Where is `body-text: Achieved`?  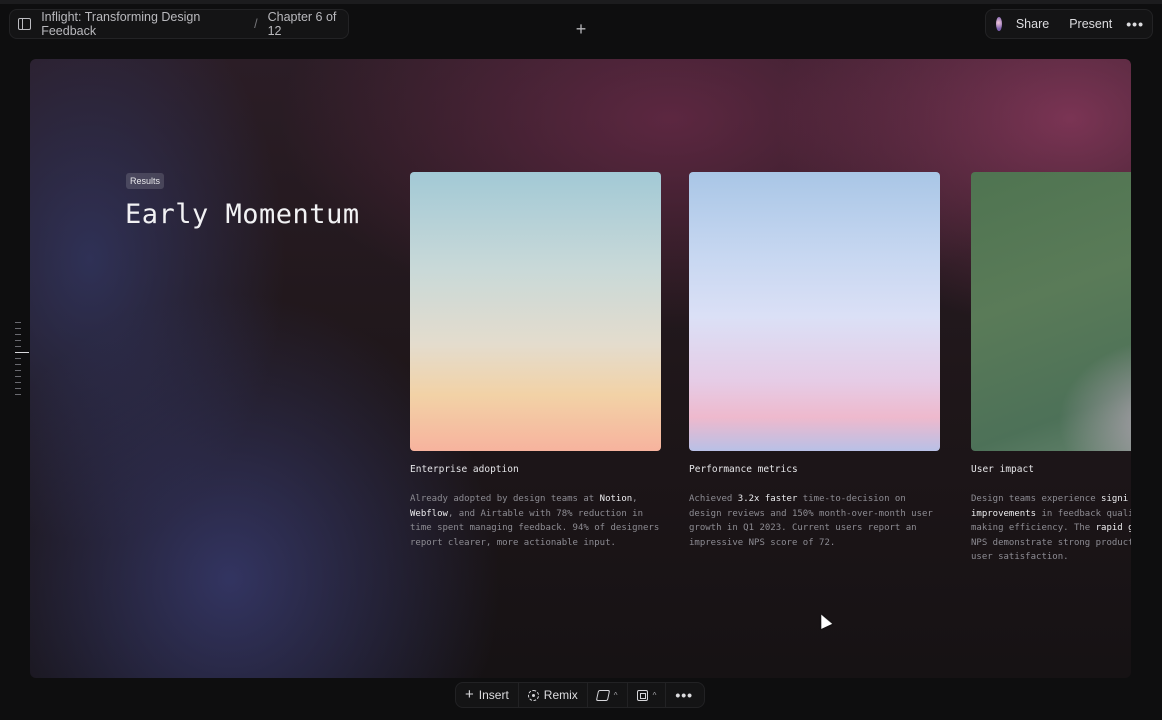
body-text: Achieved is located at coordinates (713, 499).